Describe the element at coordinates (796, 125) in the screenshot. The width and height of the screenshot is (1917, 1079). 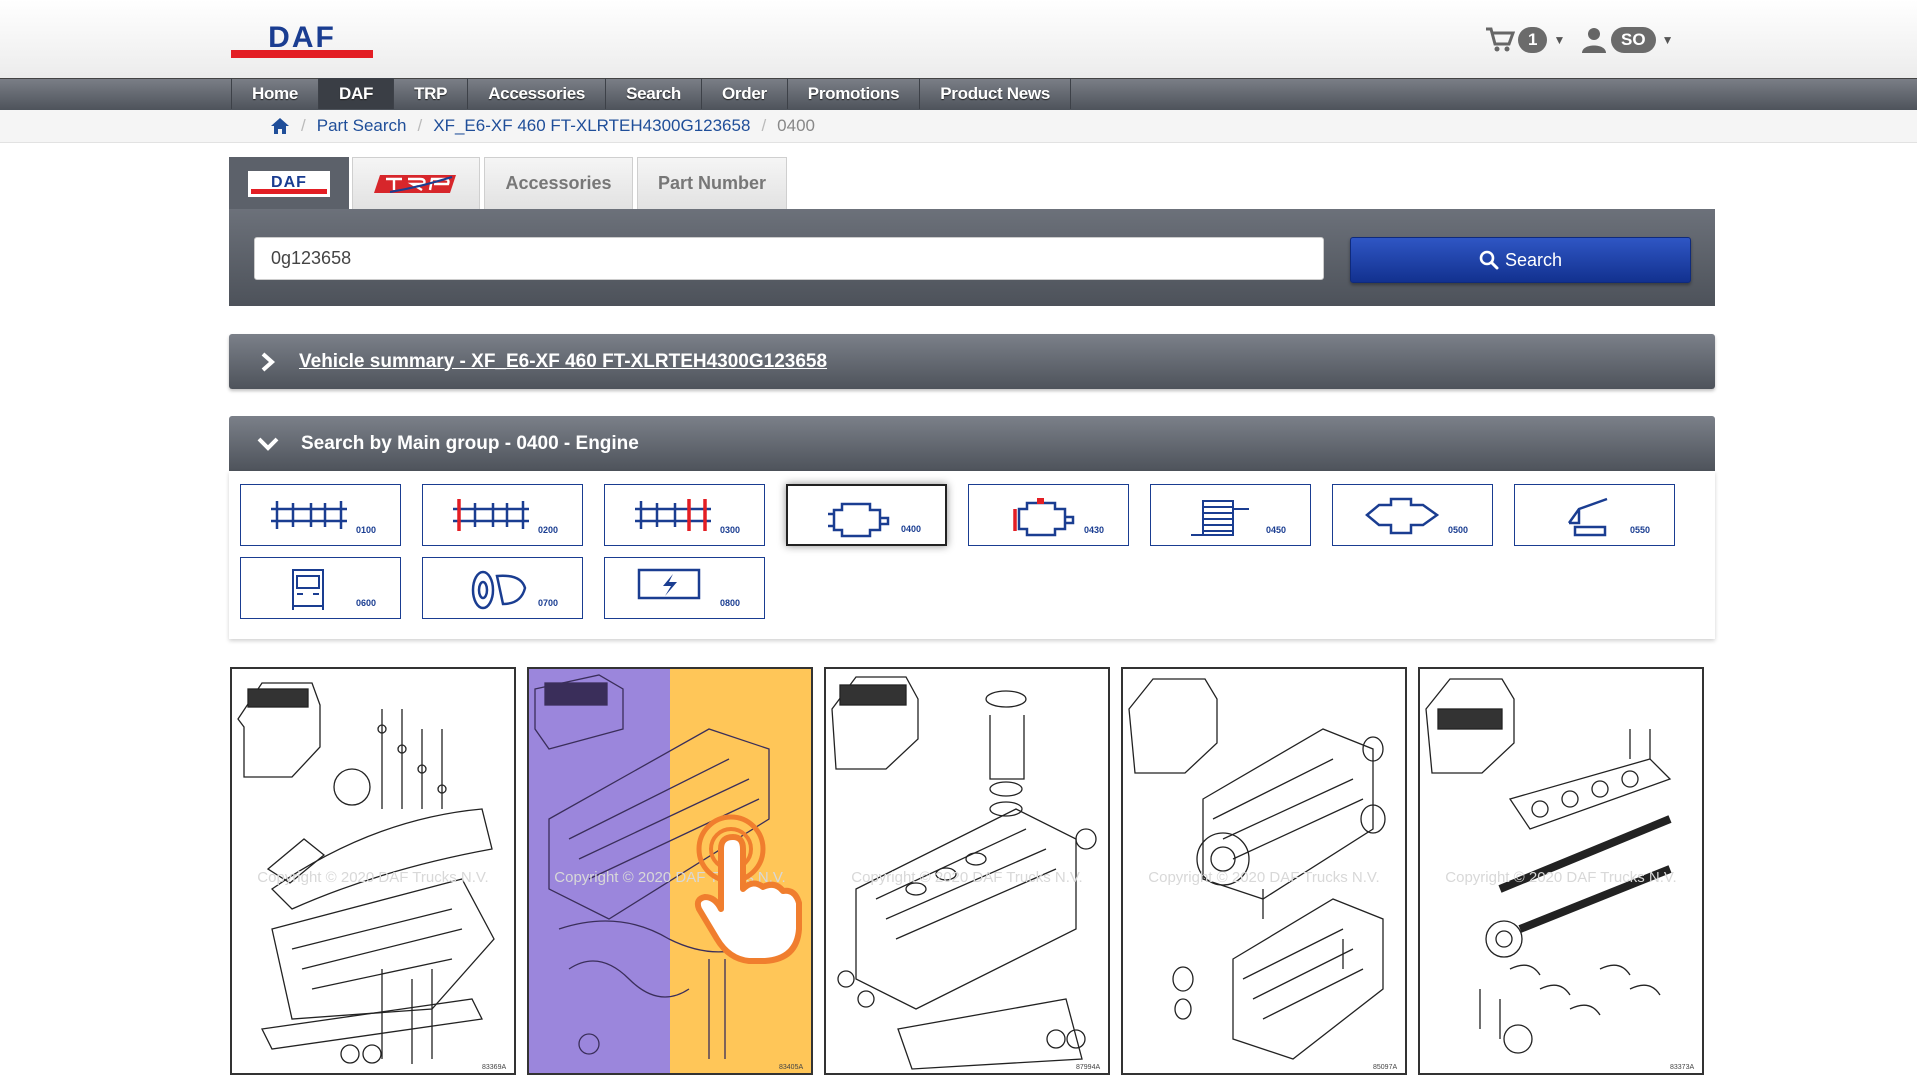
I see `breadcrumb-current: 0400` at that location.